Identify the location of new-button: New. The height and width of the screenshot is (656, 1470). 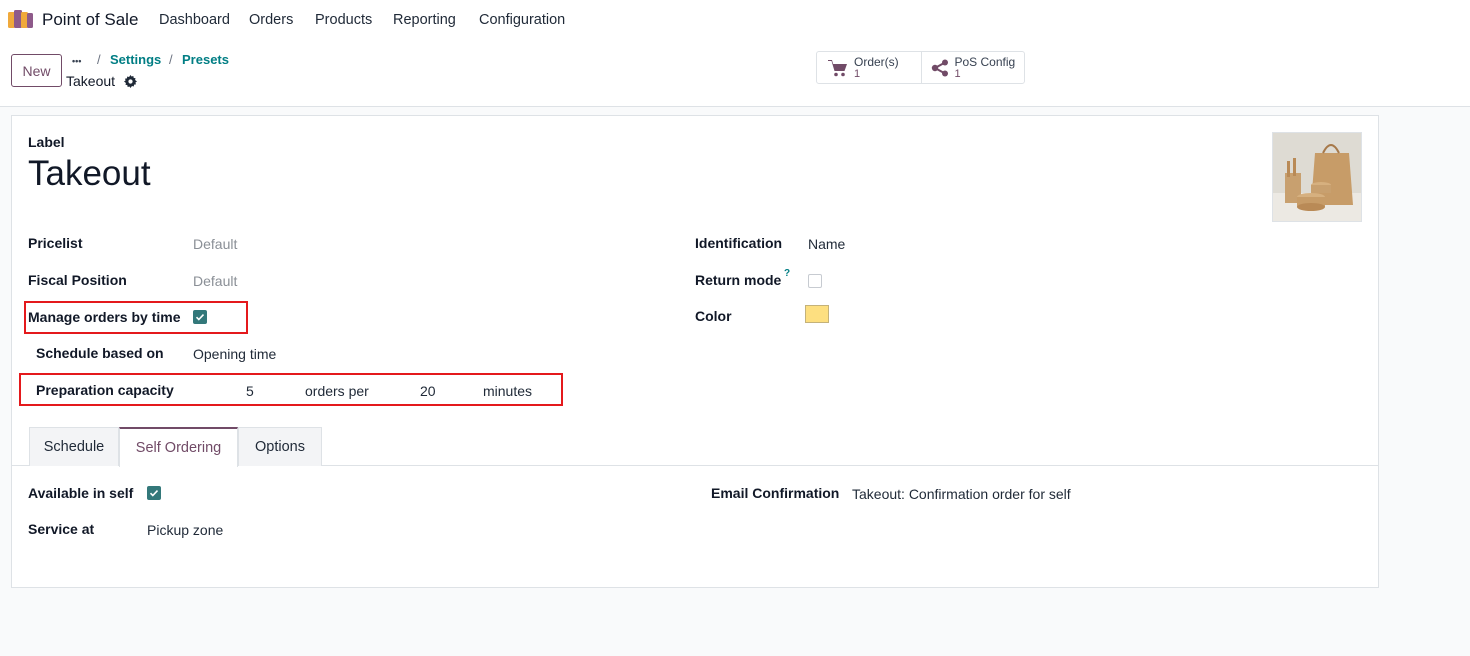
(36, 70).